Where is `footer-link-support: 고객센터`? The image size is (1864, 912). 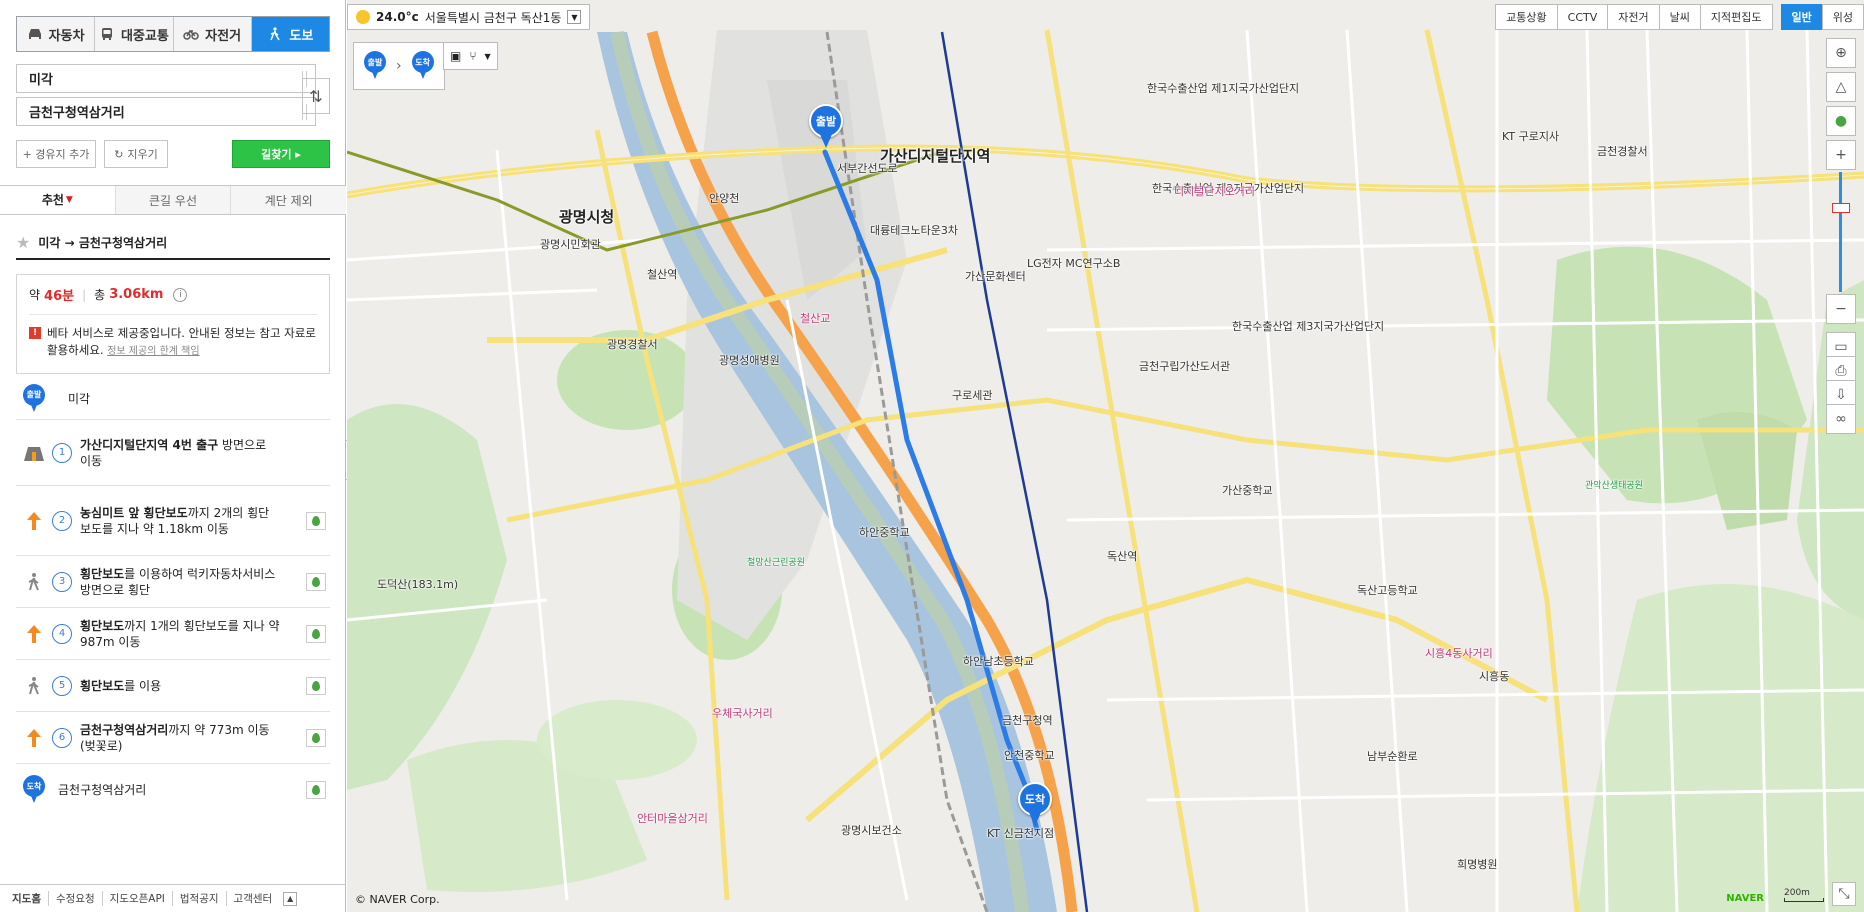
footer-link-support: 고객센터 is located at coordinates (252, 898).